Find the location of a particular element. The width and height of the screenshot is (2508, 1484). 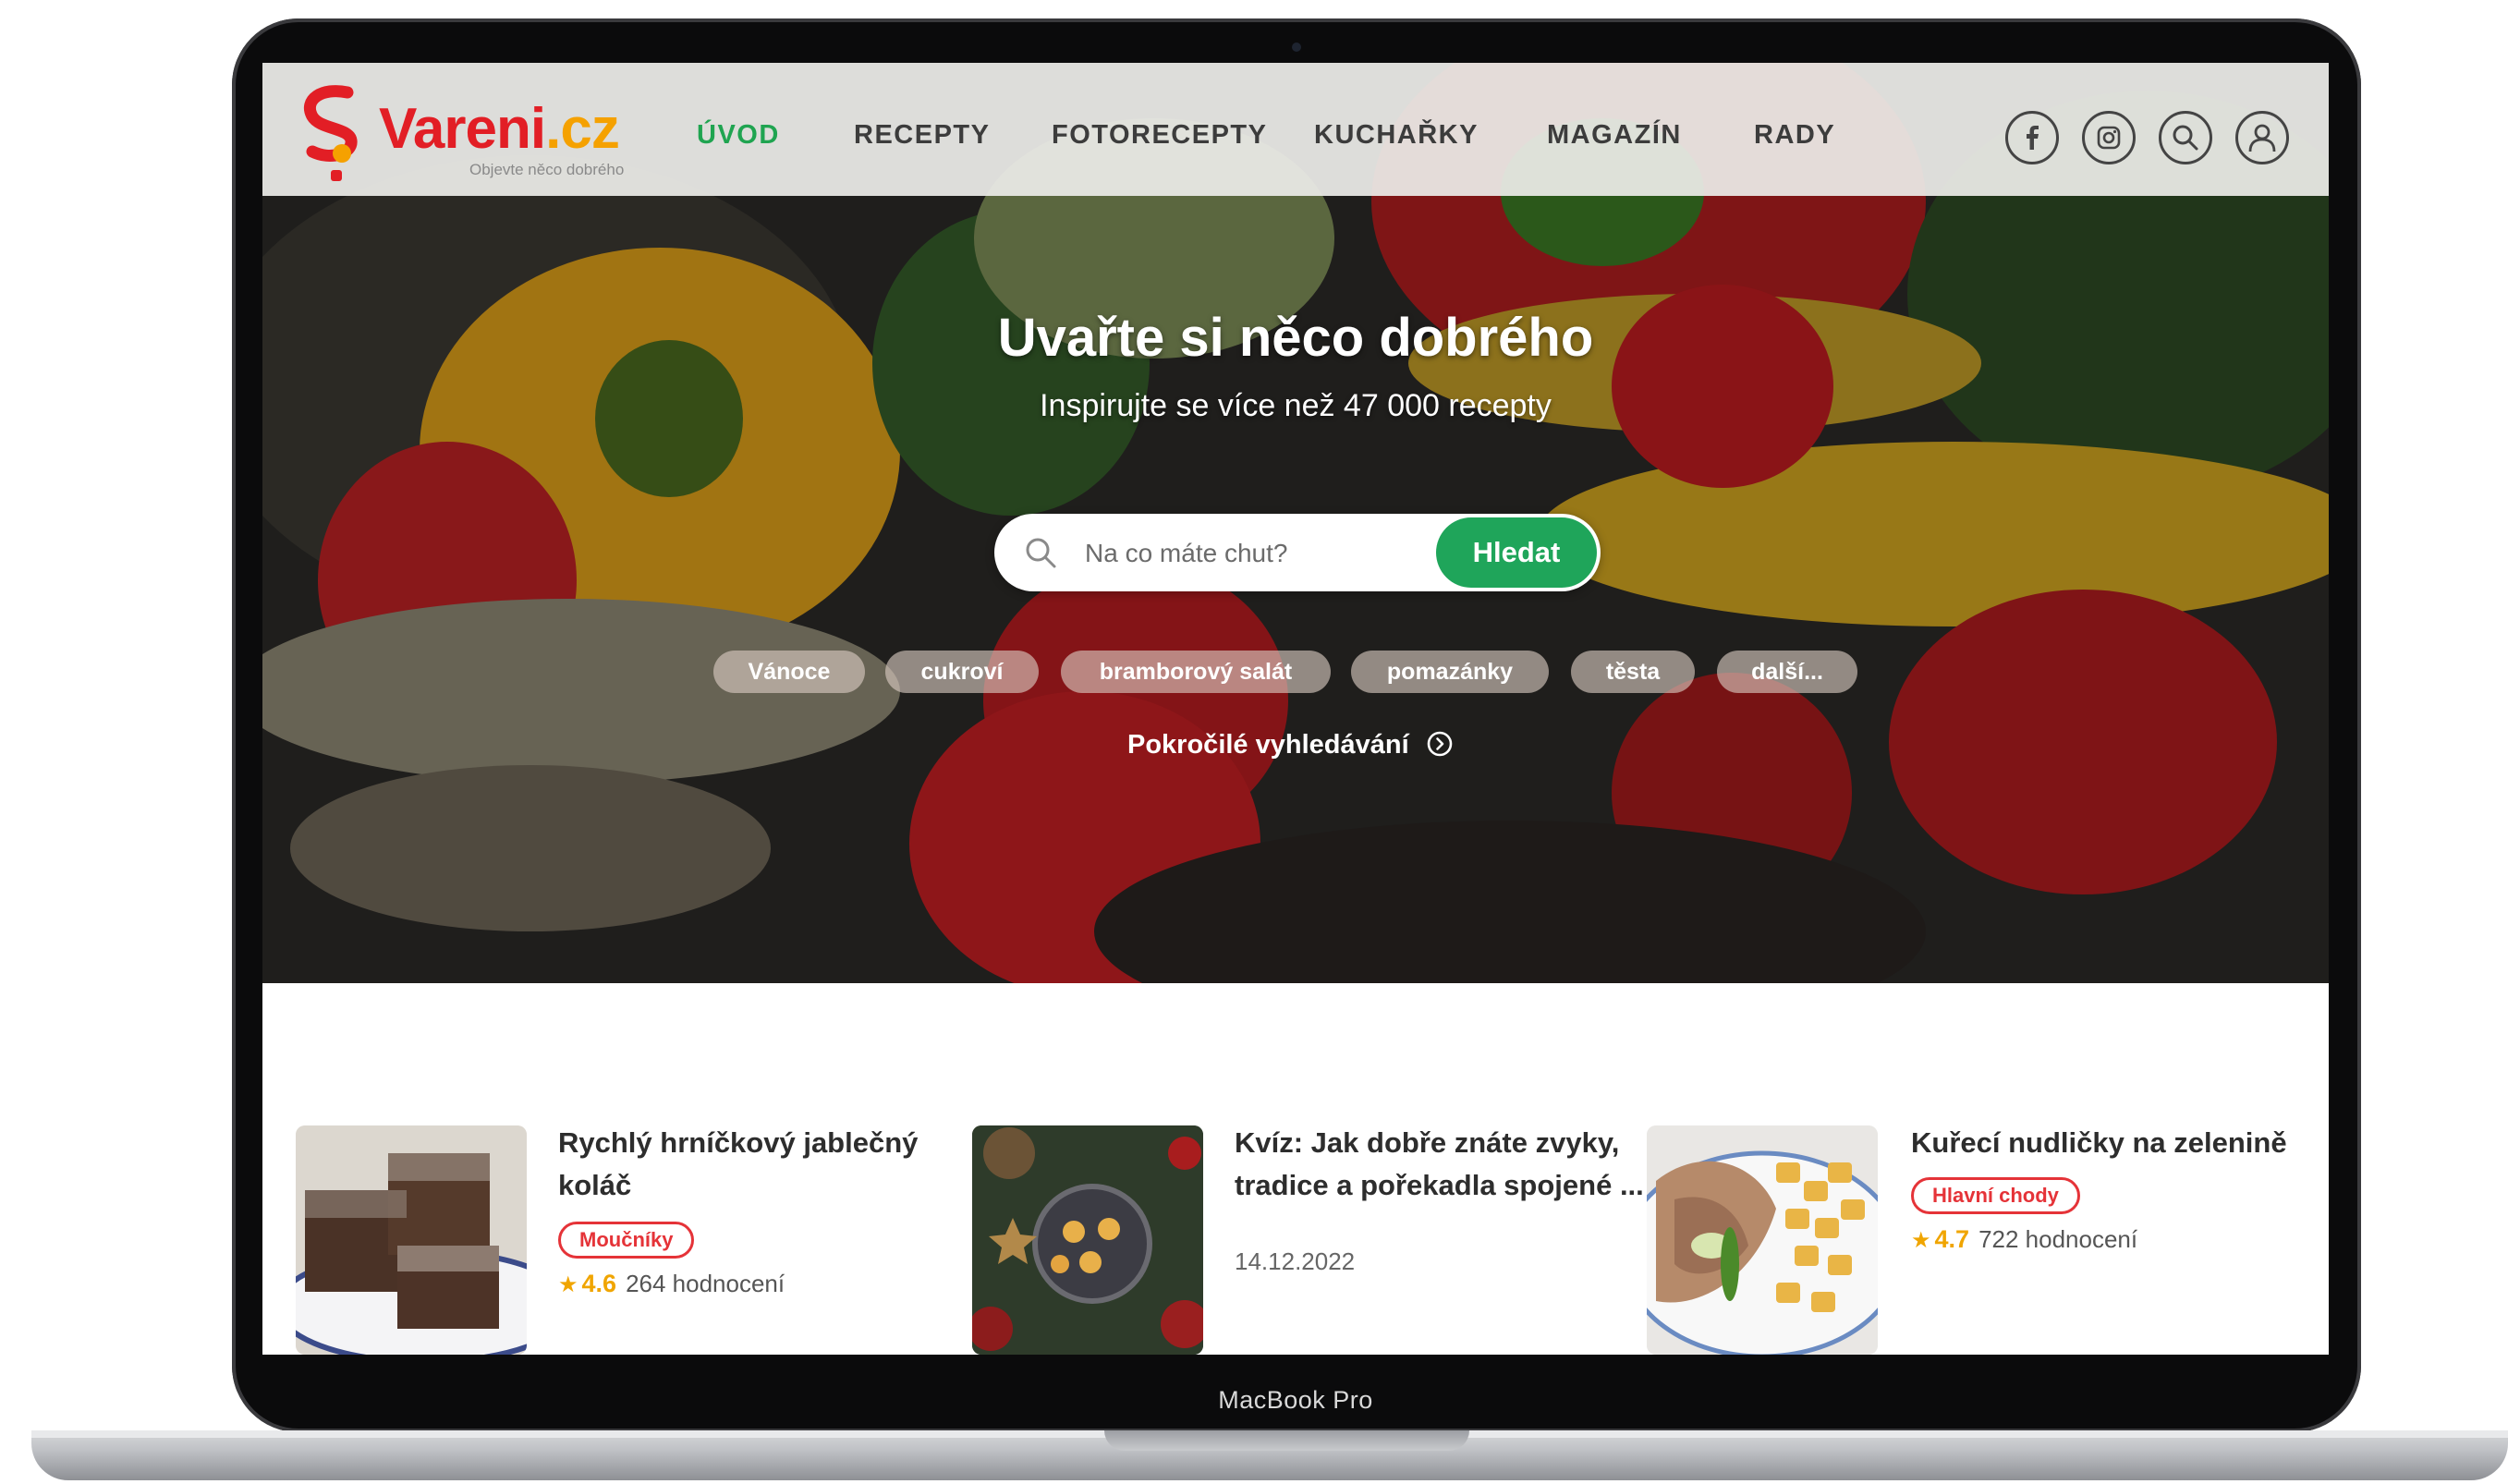

tag-bramborovy-salat: bramborový salát is located at coordinates (1196, 672).